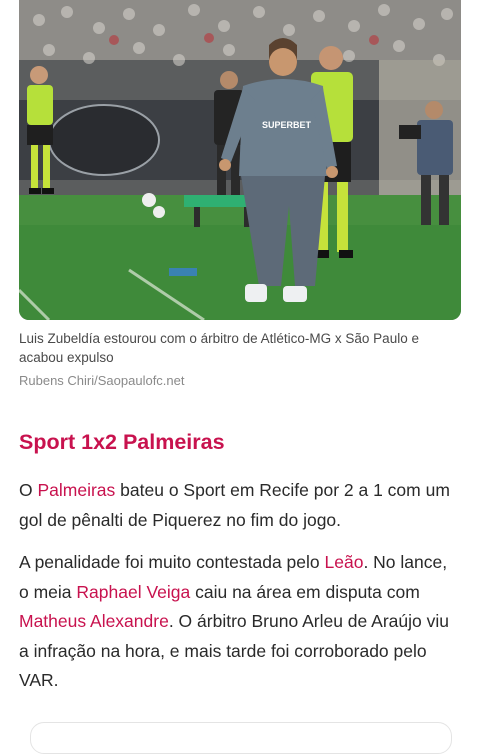 The height and width of the screenshot is (754, 480). What do you see at coordinates (76, 490) in the screenshot?
I see `link-palmeiras: Palmeiras` at bounding box center [76, 490].